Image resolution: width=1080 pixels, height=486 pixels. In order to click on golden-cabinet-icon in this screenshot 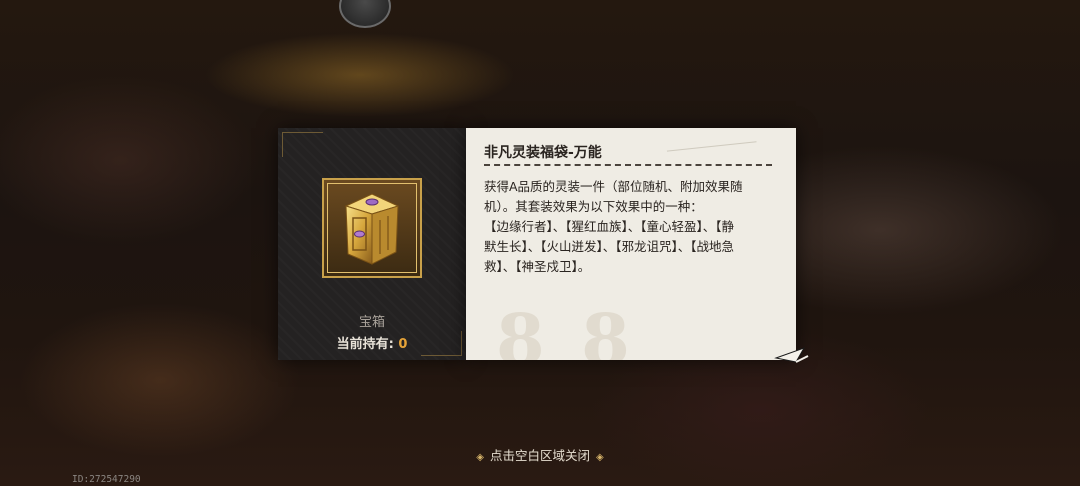, I will do `click(372, 229)`.